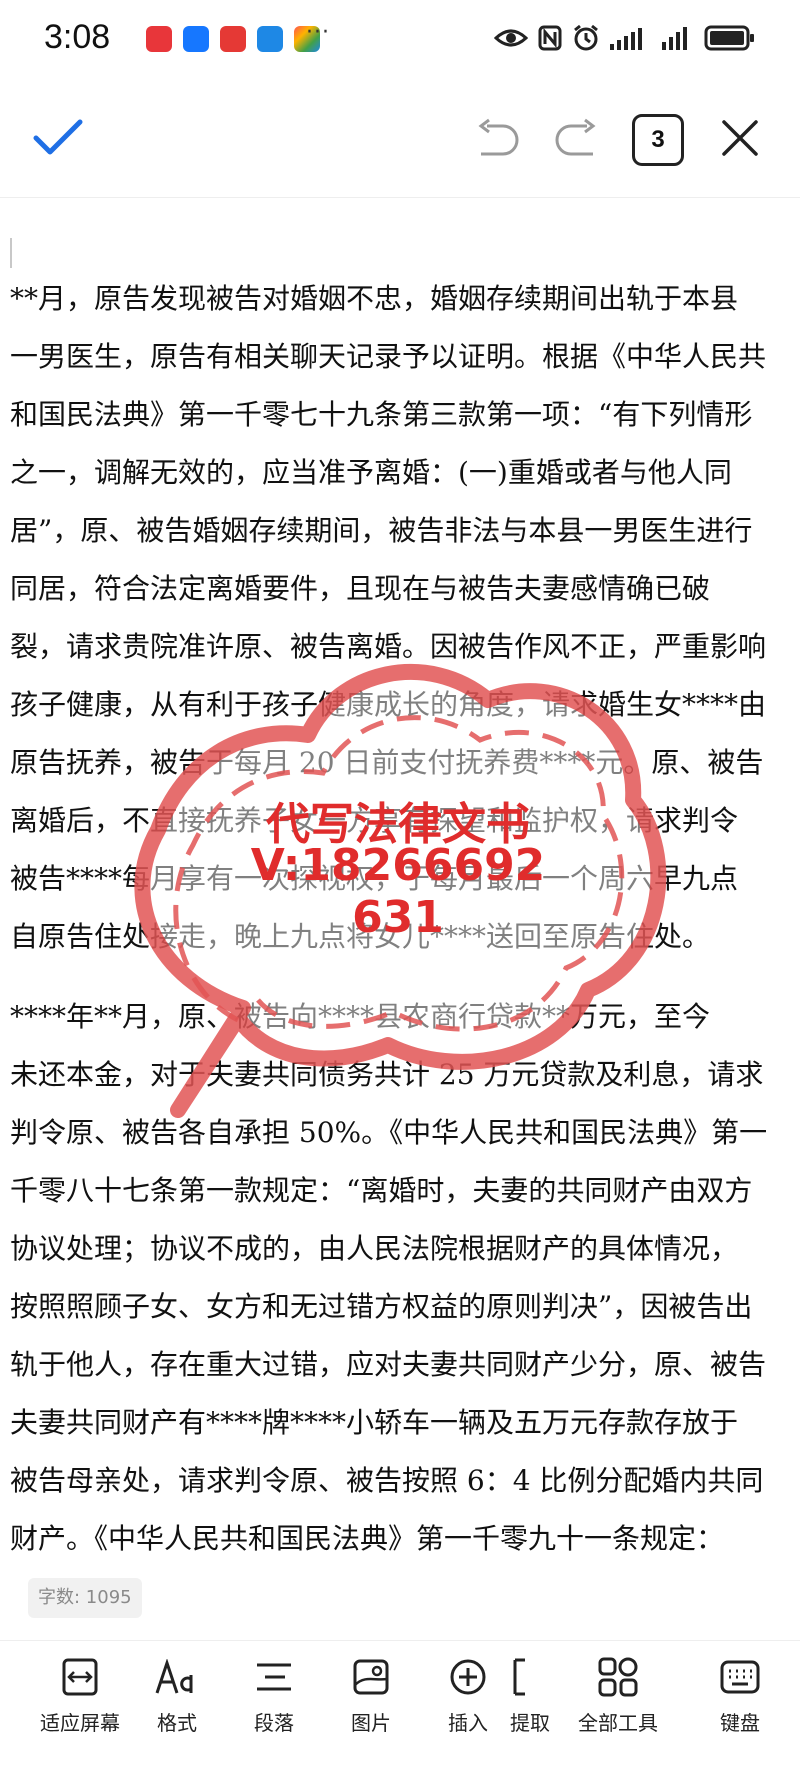 Image resolution: width=800 pixels, height=1768 pixels. What do you see at coordinates (381, 414) in the screenshot?
I see `document-line: 和国民法典》第一千零七十九条第三款第一项：“有下列情形` at bounding box center [381, 414].